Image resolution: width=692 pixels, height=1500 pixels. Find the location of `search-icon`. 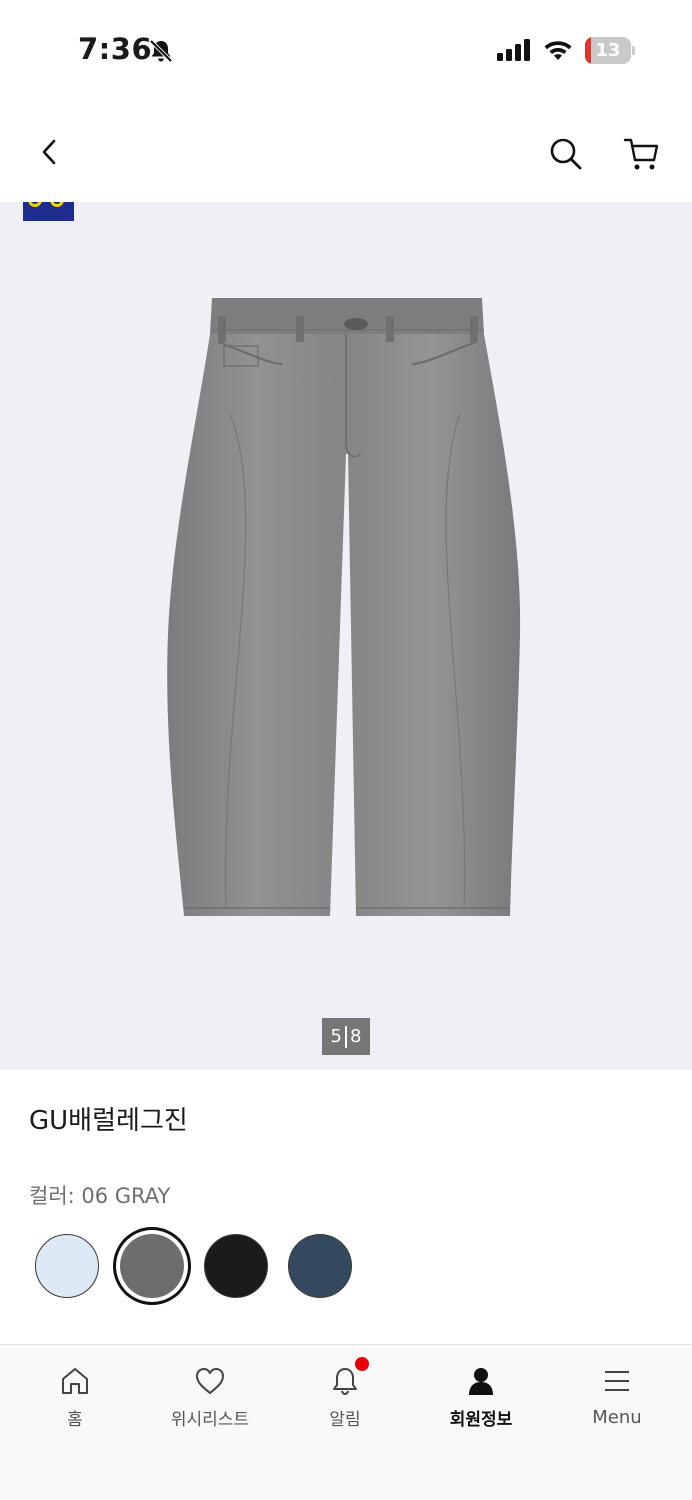

search-icon is located at coordinates (566, 154).